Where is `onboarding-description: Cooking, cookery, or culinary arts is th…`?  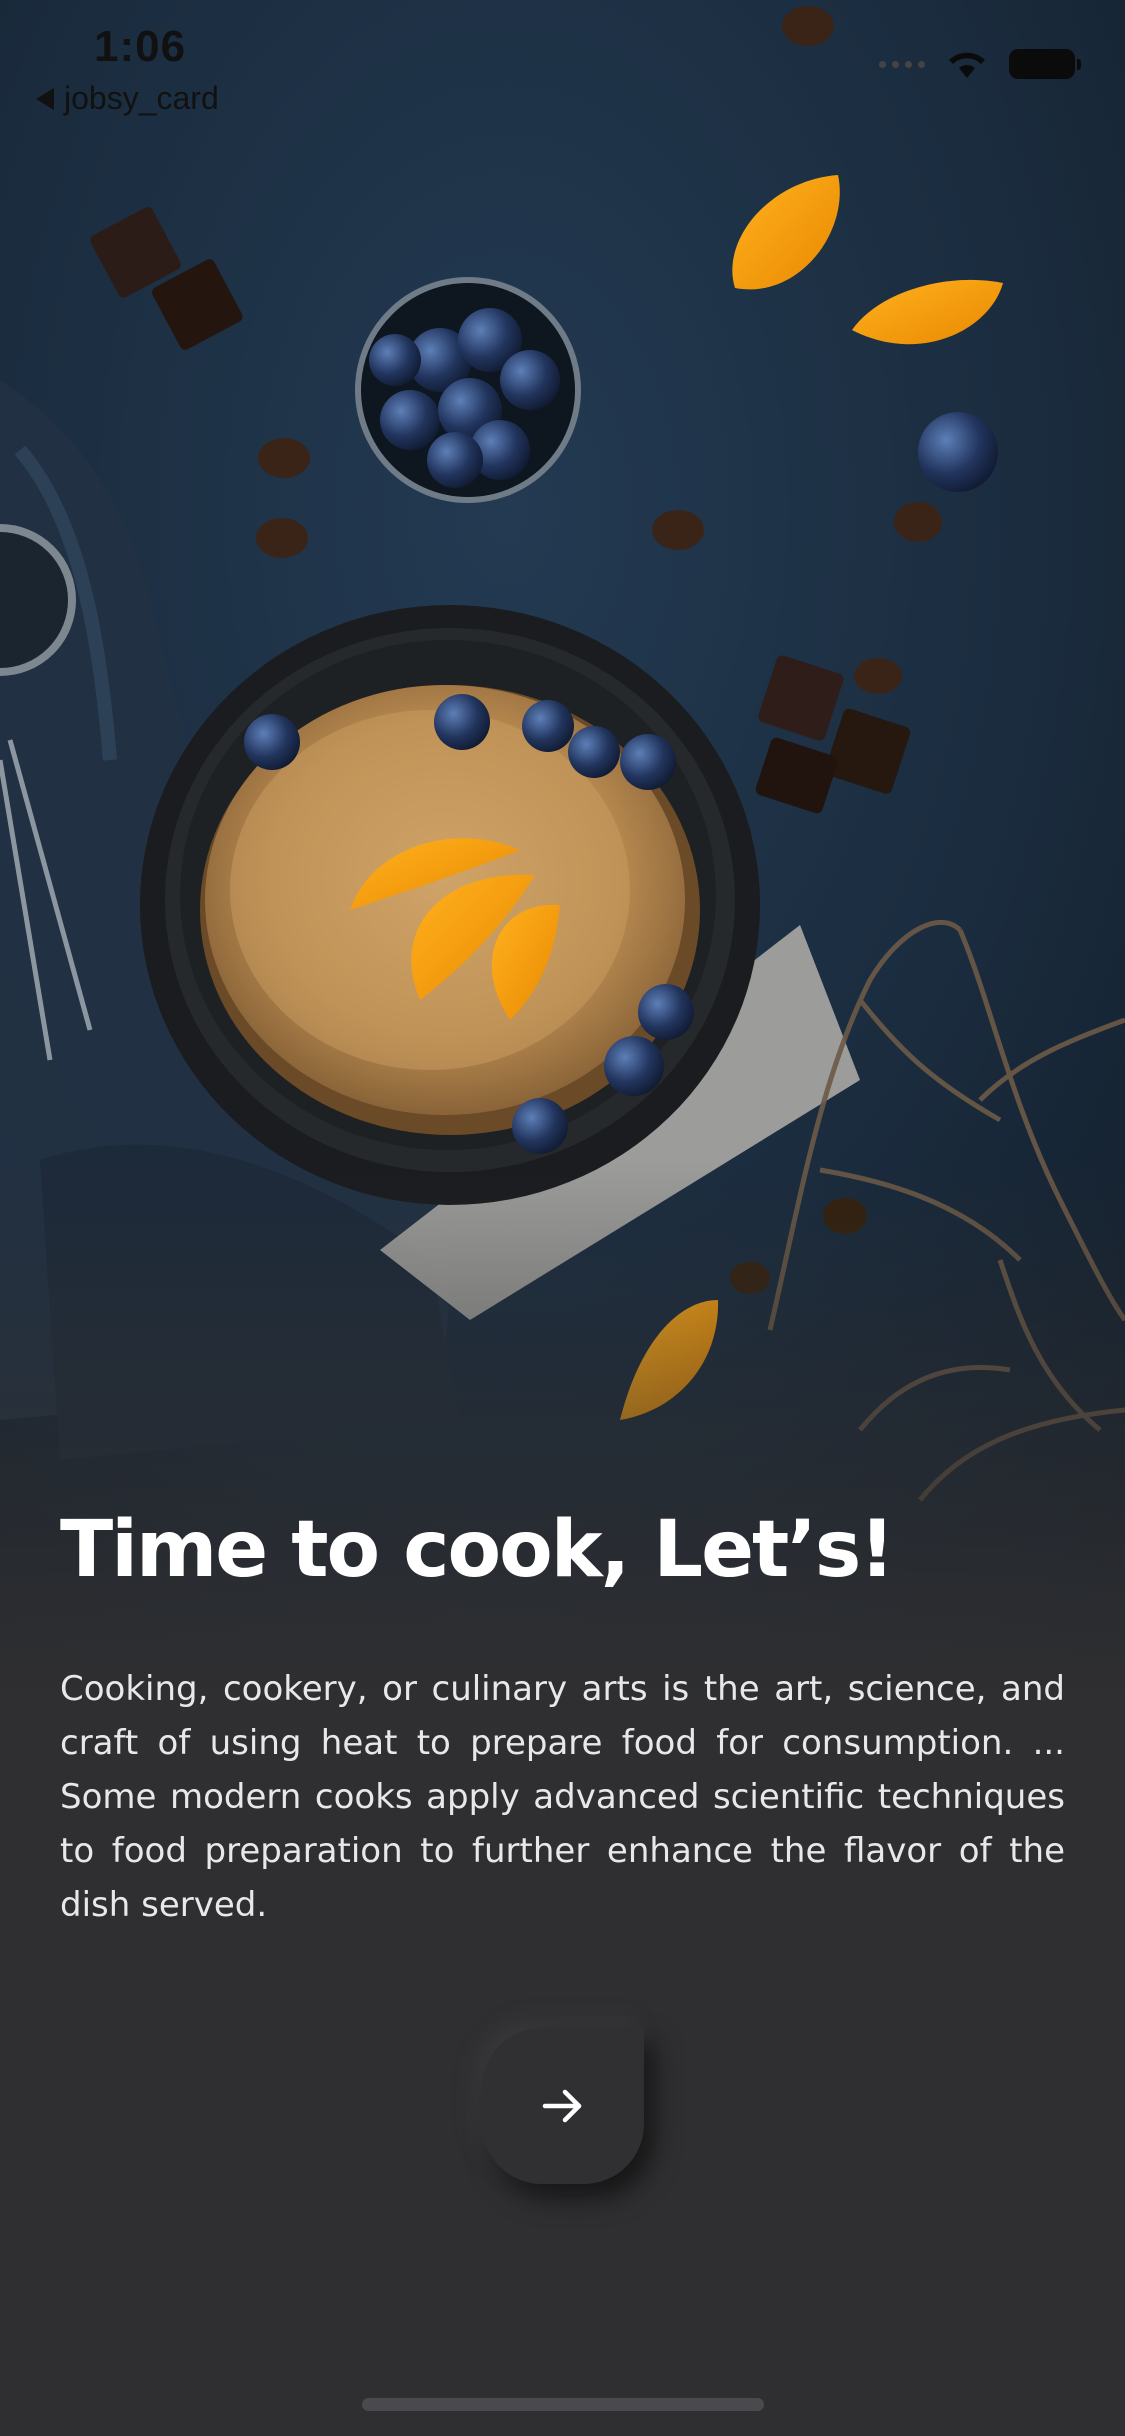 onboarding-description: Cooking, cookery, or culinary arts is th… is located at coordinates (562, 1797).